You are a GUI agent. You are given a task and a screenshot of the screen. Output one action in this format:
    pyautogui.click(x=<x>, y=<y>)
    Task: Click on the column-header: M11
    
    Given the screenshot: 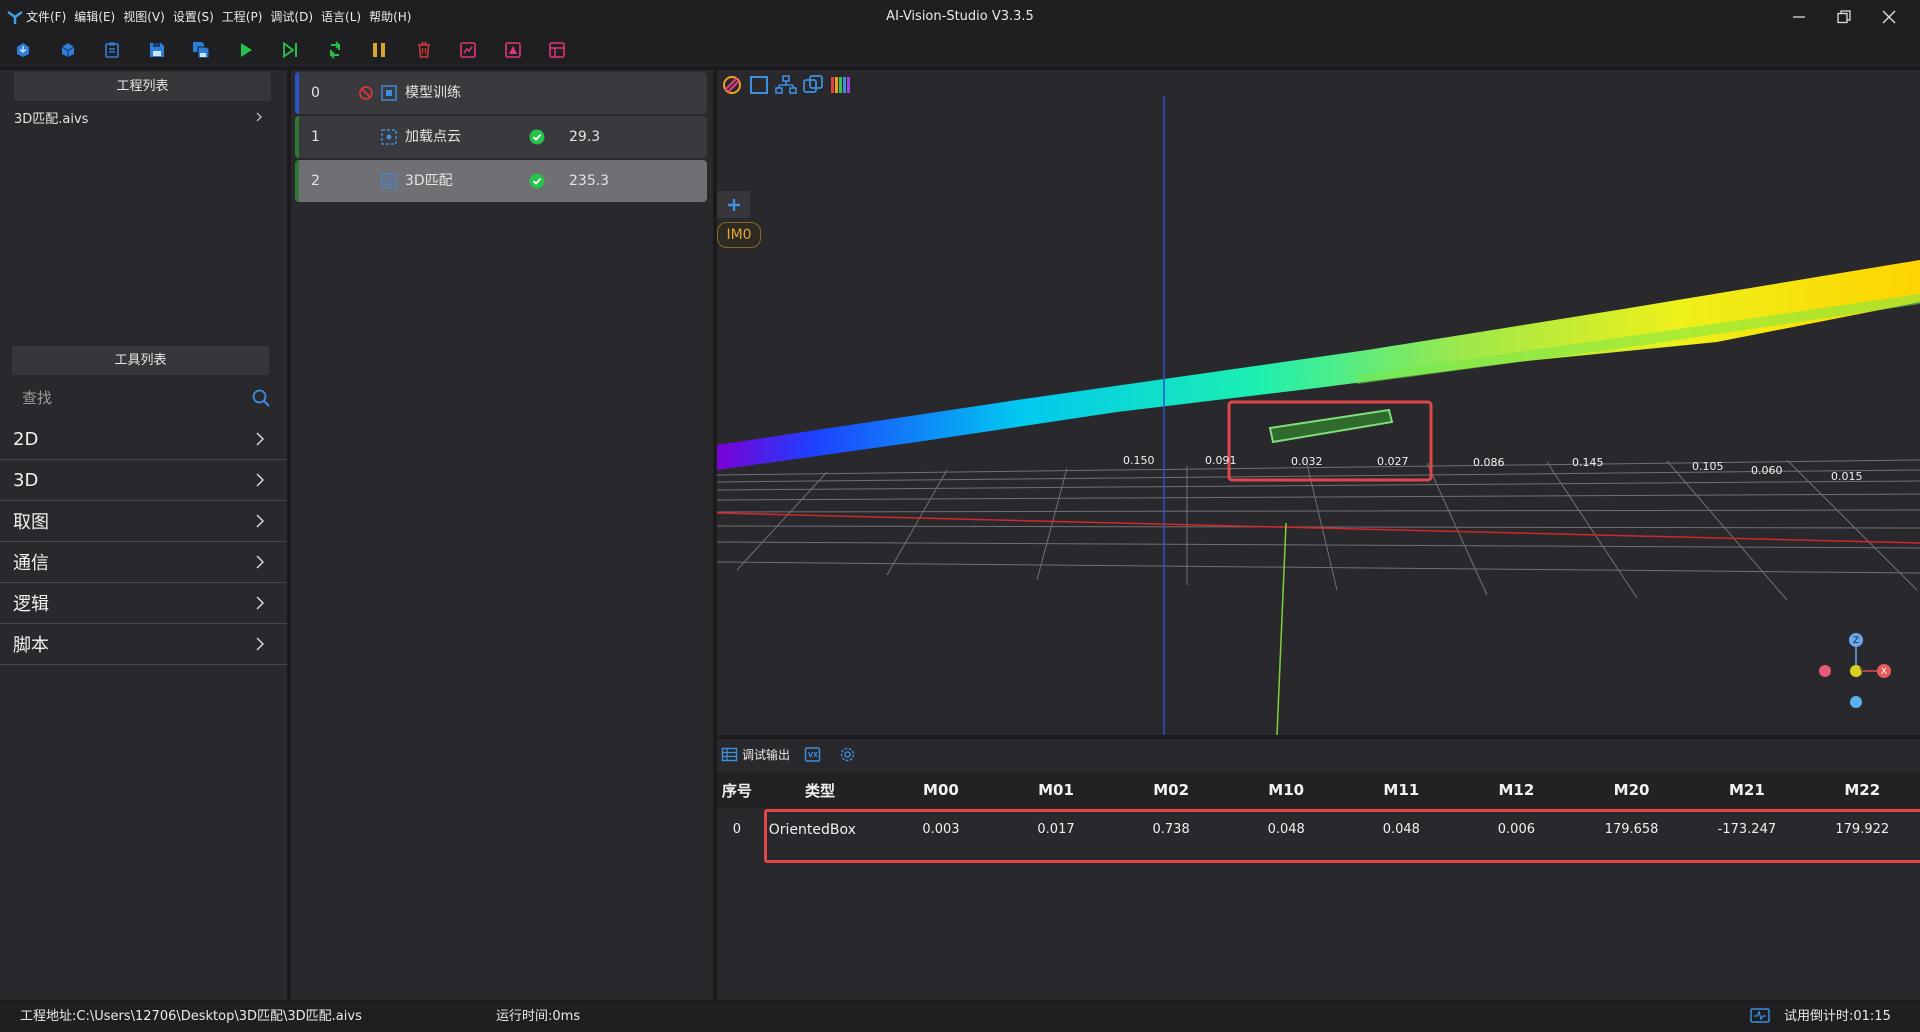 What is the action you would take?
    pyautogui.click(x=1401, y=790)
    